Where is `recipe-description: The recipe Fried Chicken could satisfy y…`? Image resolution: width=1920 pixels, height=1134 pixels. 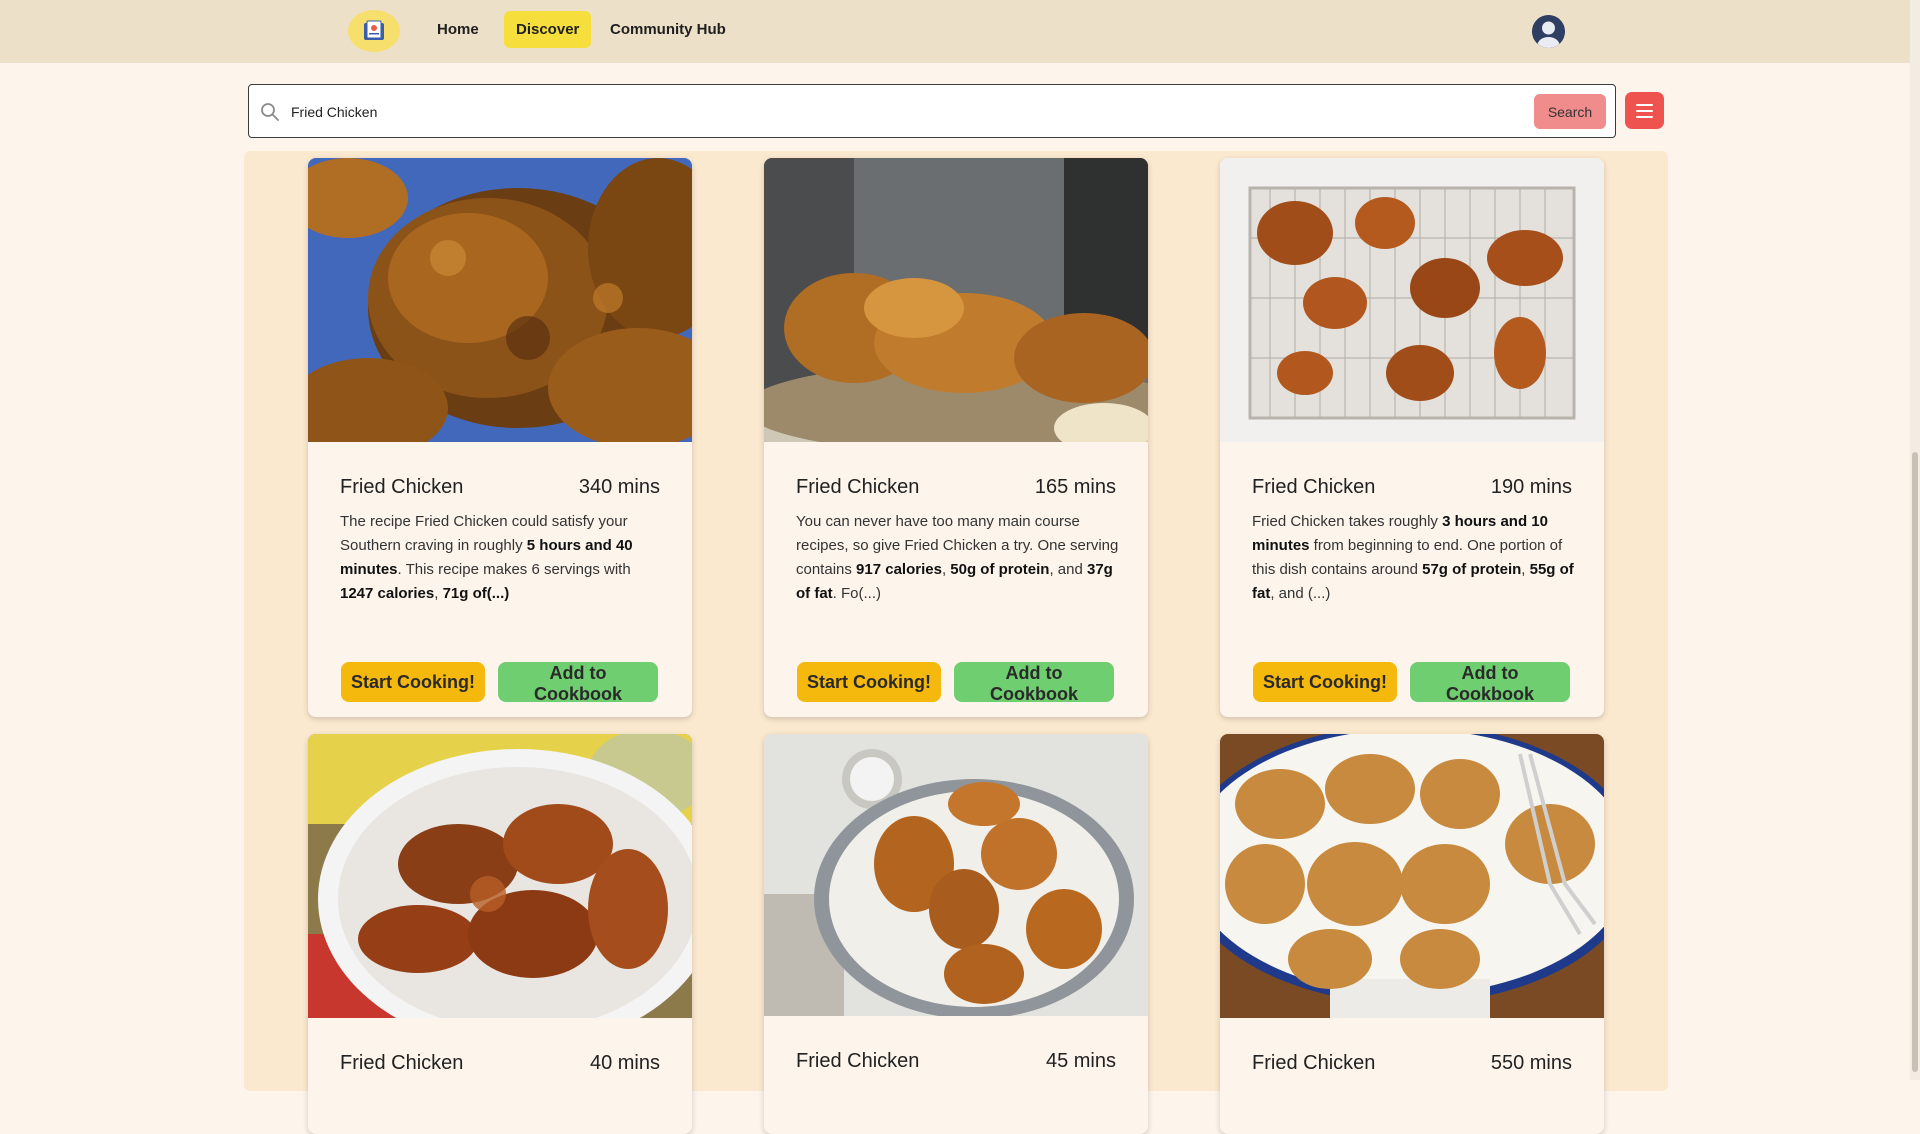 recipe-description: The recipe Fried Chicken could satisfy y… is located at coordinates (486, 557).